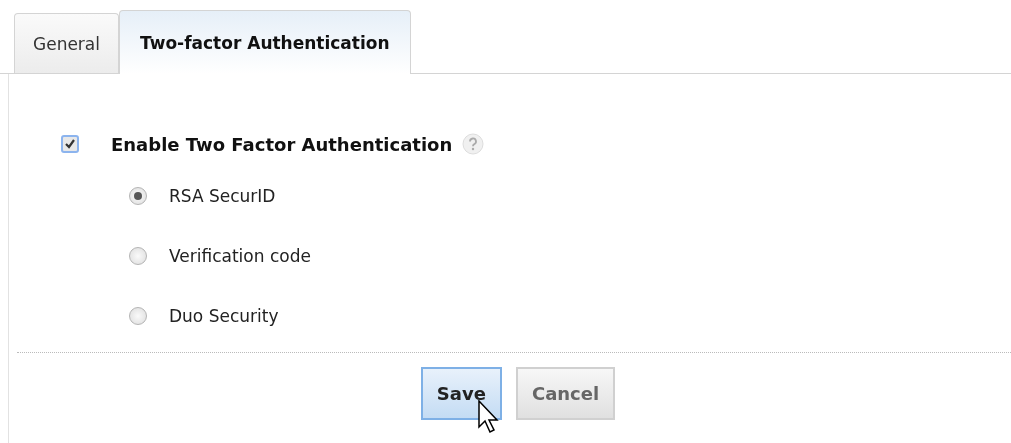 The height and width of the screenshot is (443, 1011). I want to click on cancel-button: Cancel, so click(565, 393).